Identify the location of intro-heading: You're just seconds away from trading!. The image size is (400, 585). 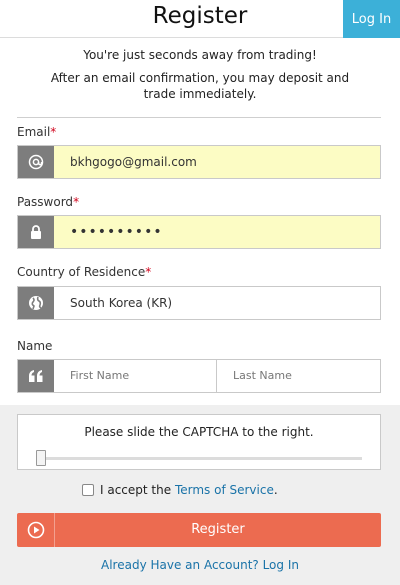
(200, 55).